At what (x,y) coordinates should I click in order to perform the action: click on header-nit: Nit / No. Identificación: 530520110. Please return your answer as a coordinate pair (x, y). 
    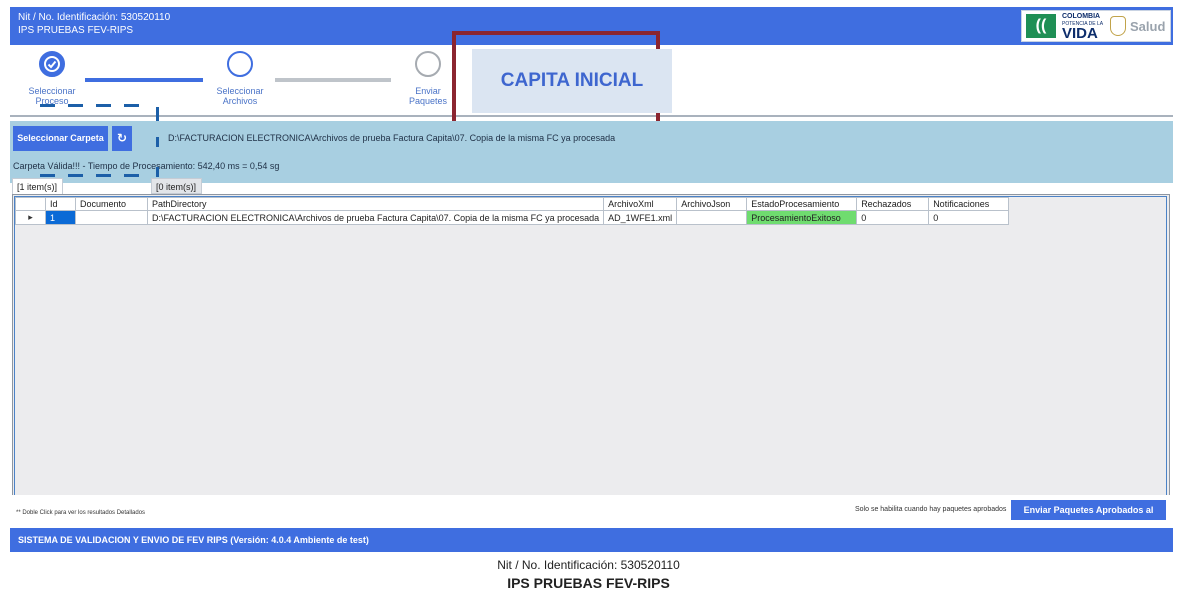
    Looking at the image, I should click on (94, 17).